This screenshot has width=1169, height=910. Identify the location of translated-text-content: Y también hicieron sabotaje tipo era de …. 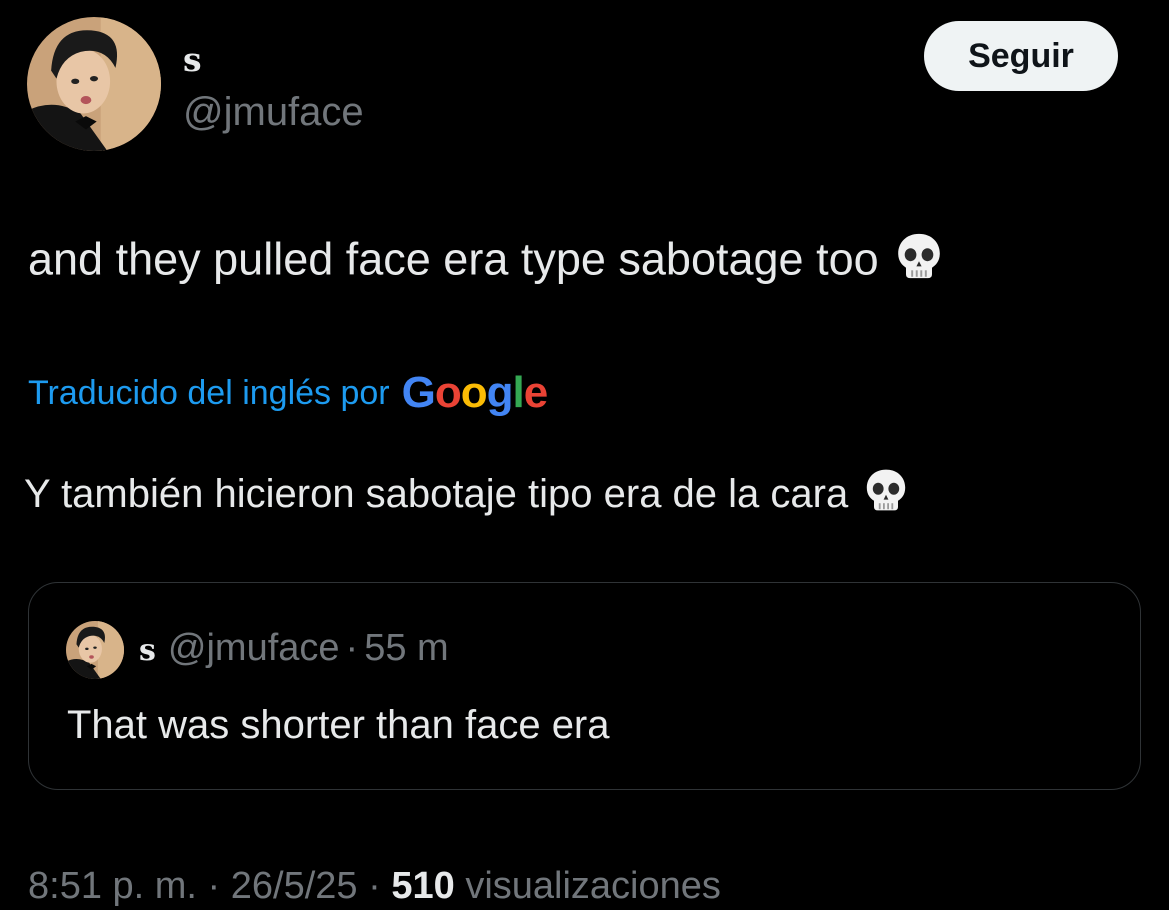
(436, 494).